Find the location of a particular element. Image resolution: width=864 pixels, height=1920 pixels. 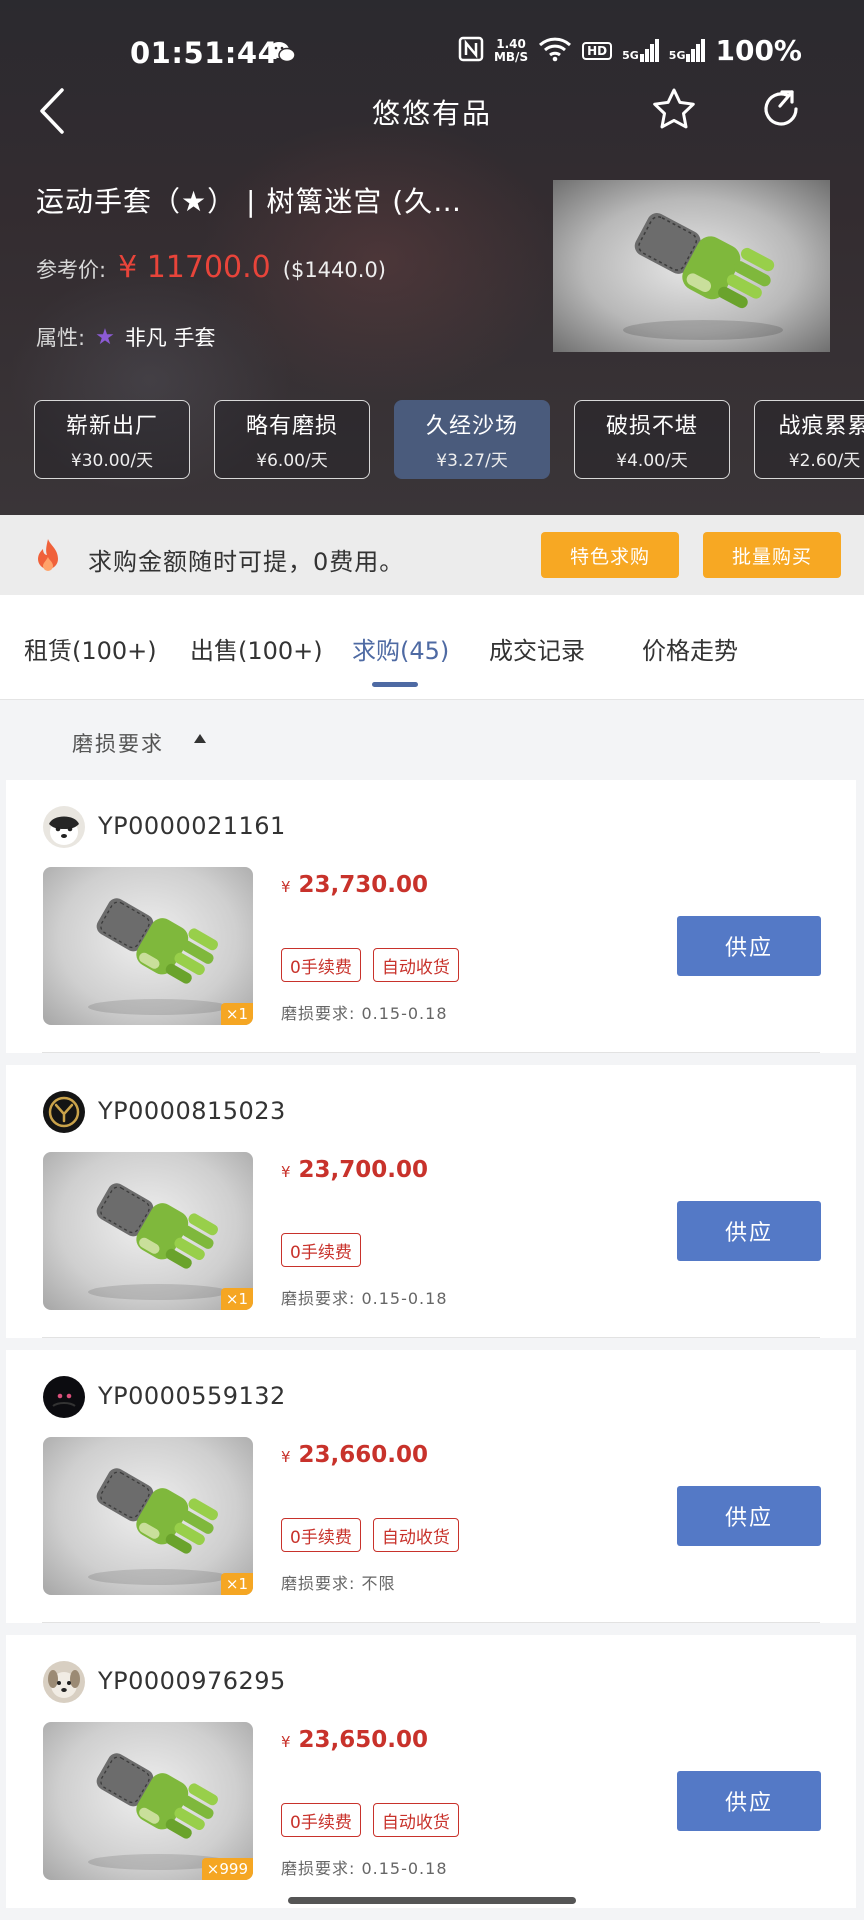

wifi-icon is located at coordinates (555, 51).